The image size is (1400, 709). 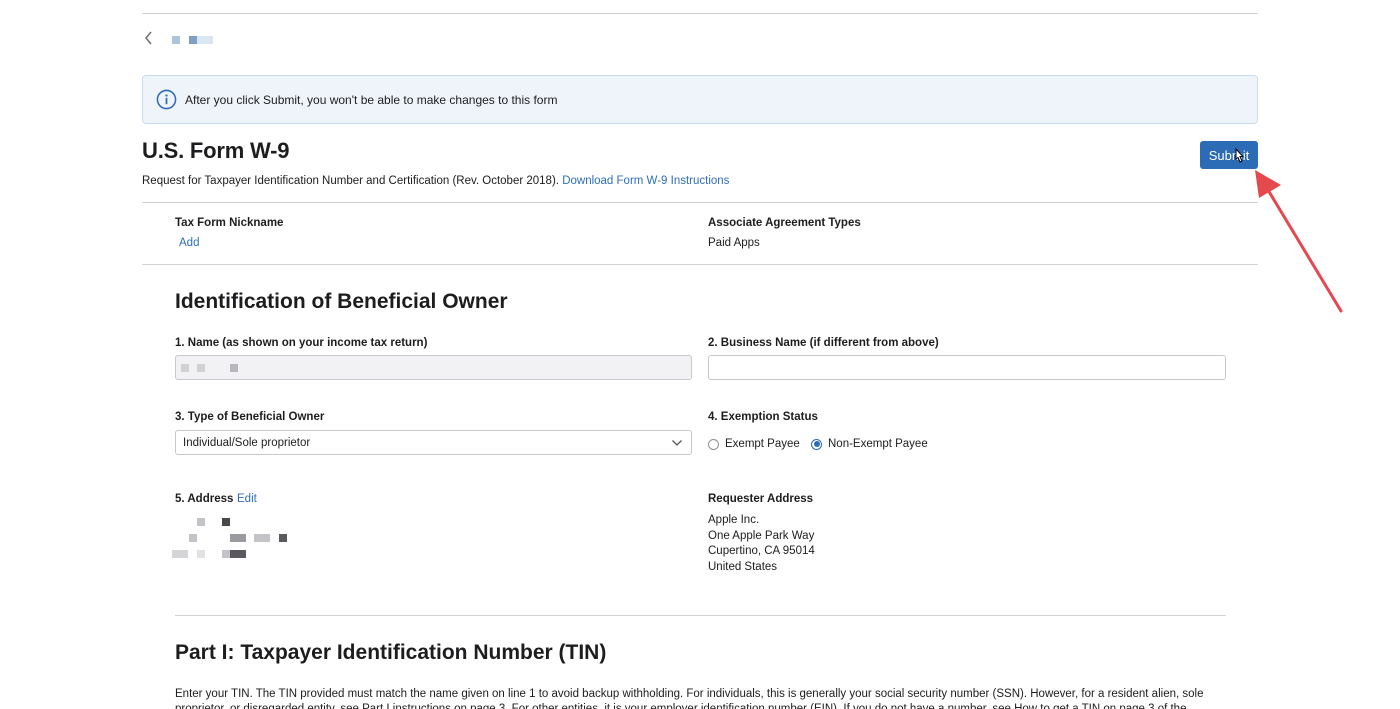 What do you see at coordinates (878, 444) in the screenshot?
I see `non-exempt-payee-label: Non-Exempt Payee` at bounding box center [878, 444].